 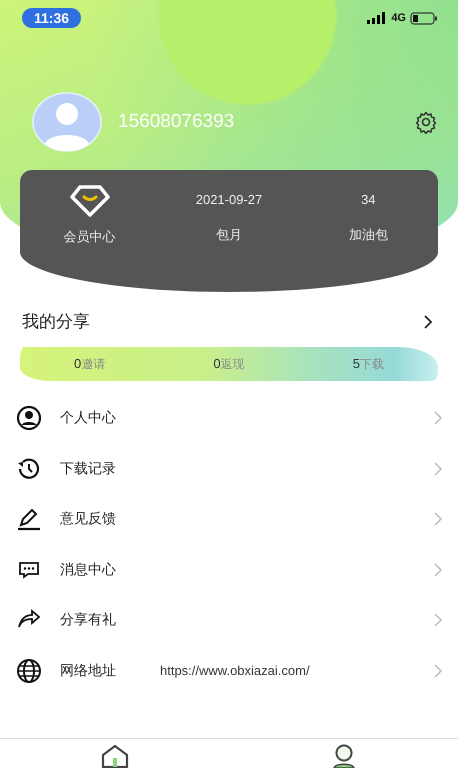 What do you see at coordinates (229, 620) in the screenshot?
I see `menu-item: 分享有礼` at bounding box center [229, 620].